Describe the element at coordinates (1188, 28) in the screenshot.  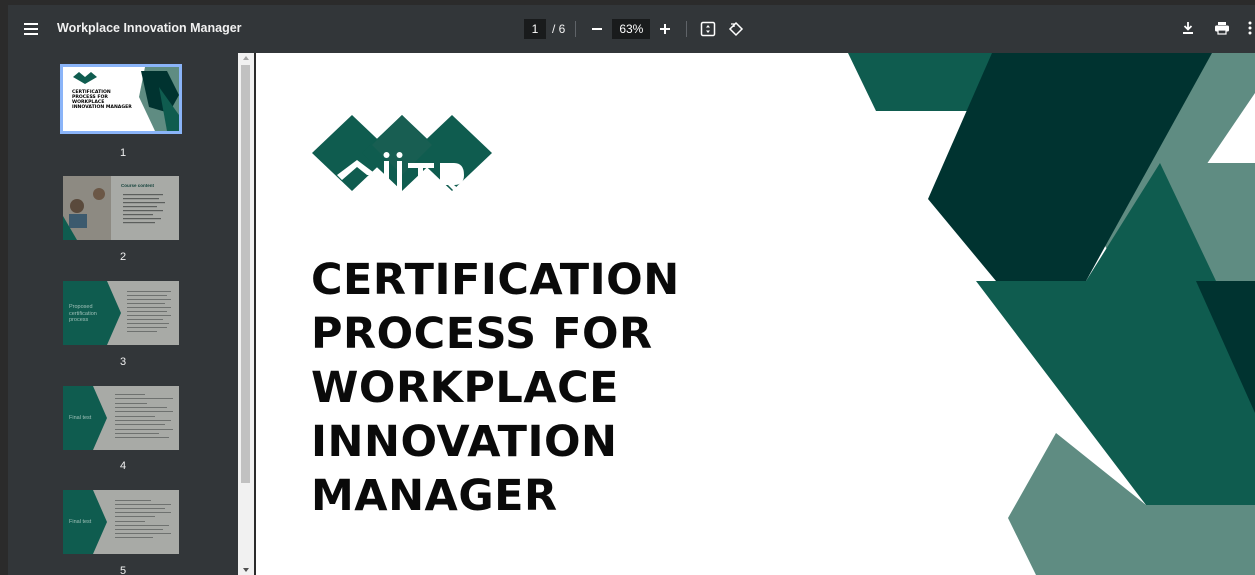
I see `download-icon` at that location.